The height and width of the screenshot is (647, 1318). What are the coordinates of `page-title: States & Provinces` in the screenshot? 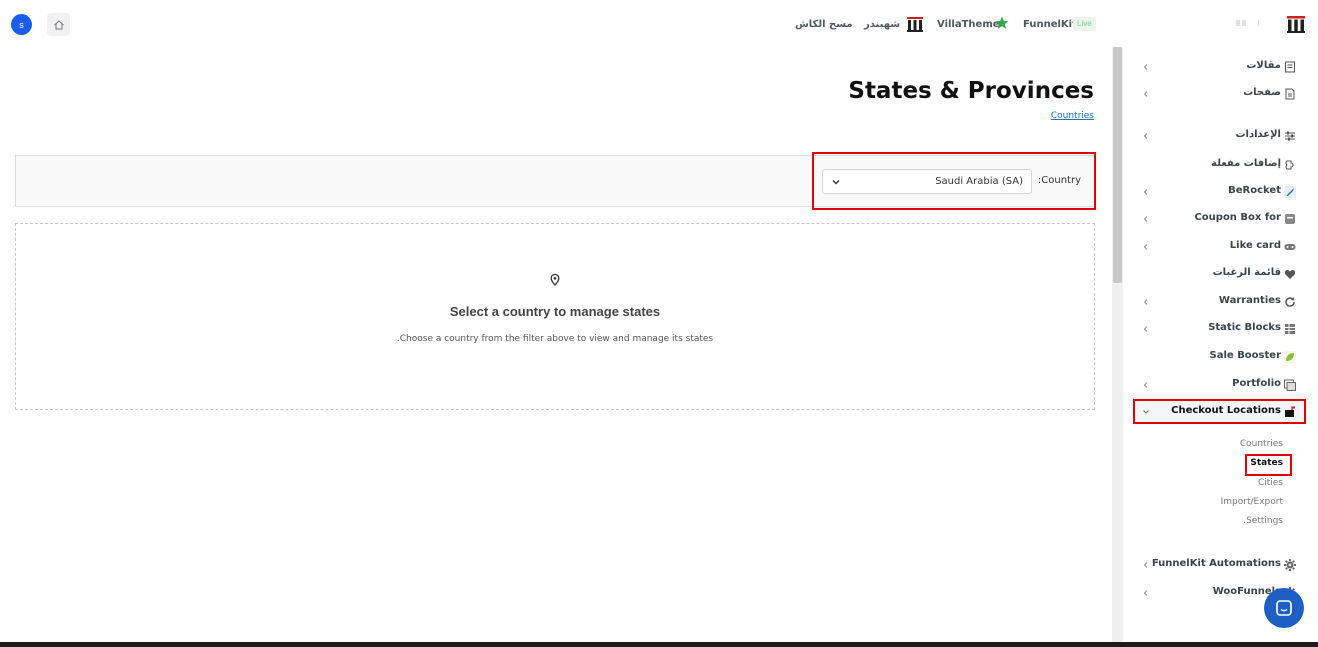 It's located at (971, 91).